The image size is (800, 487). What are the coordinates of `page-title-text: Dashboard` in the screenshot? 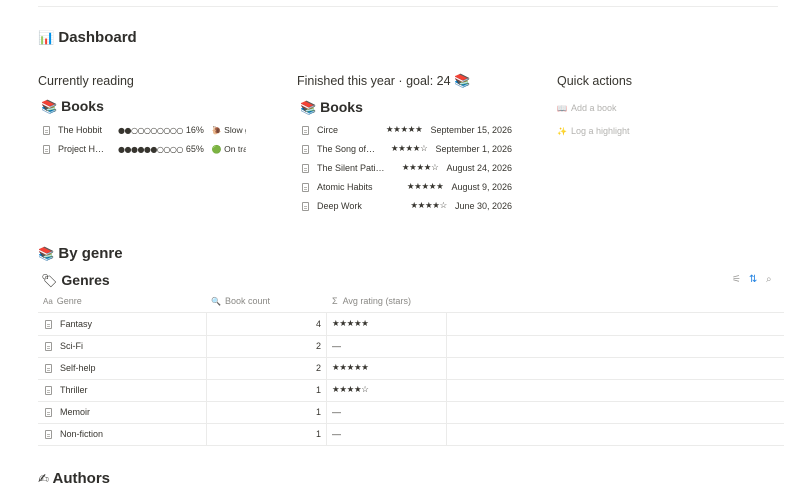 It's located at (97, 37).